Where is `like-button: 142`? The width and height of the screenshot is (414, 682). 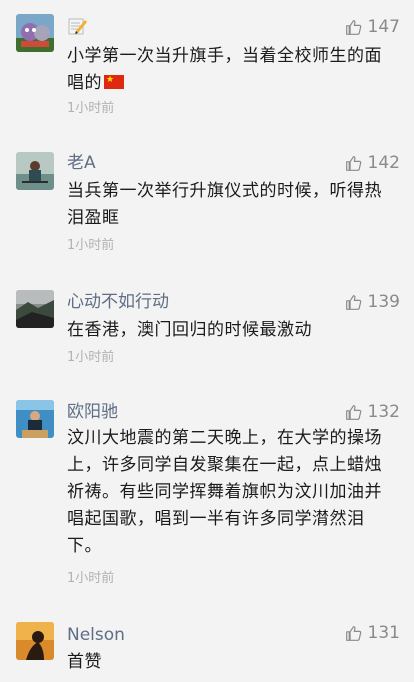 like-button: 142 is located at coordinates (372, 163).